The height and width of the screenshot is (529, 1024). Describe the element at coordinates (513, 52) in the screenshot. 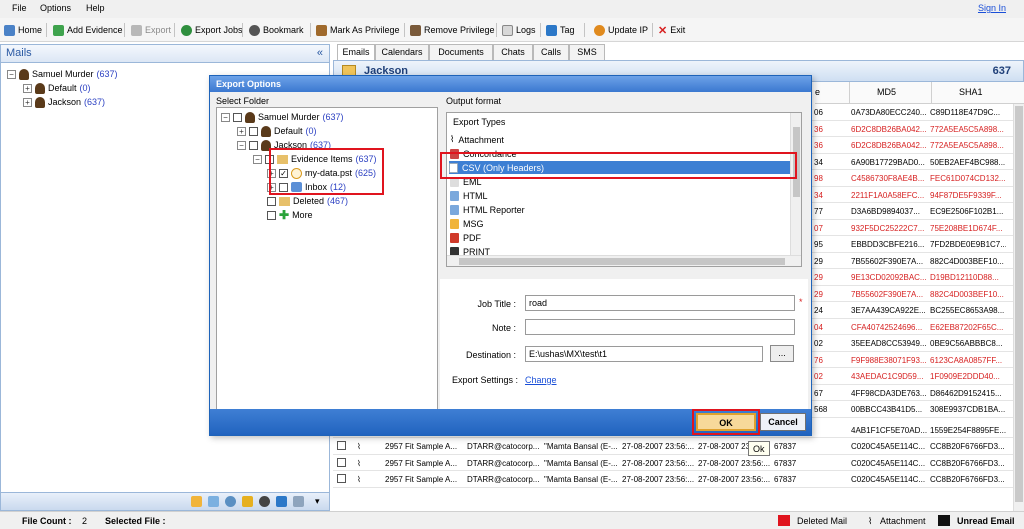

I see `tab-chats: Chats` at that location.